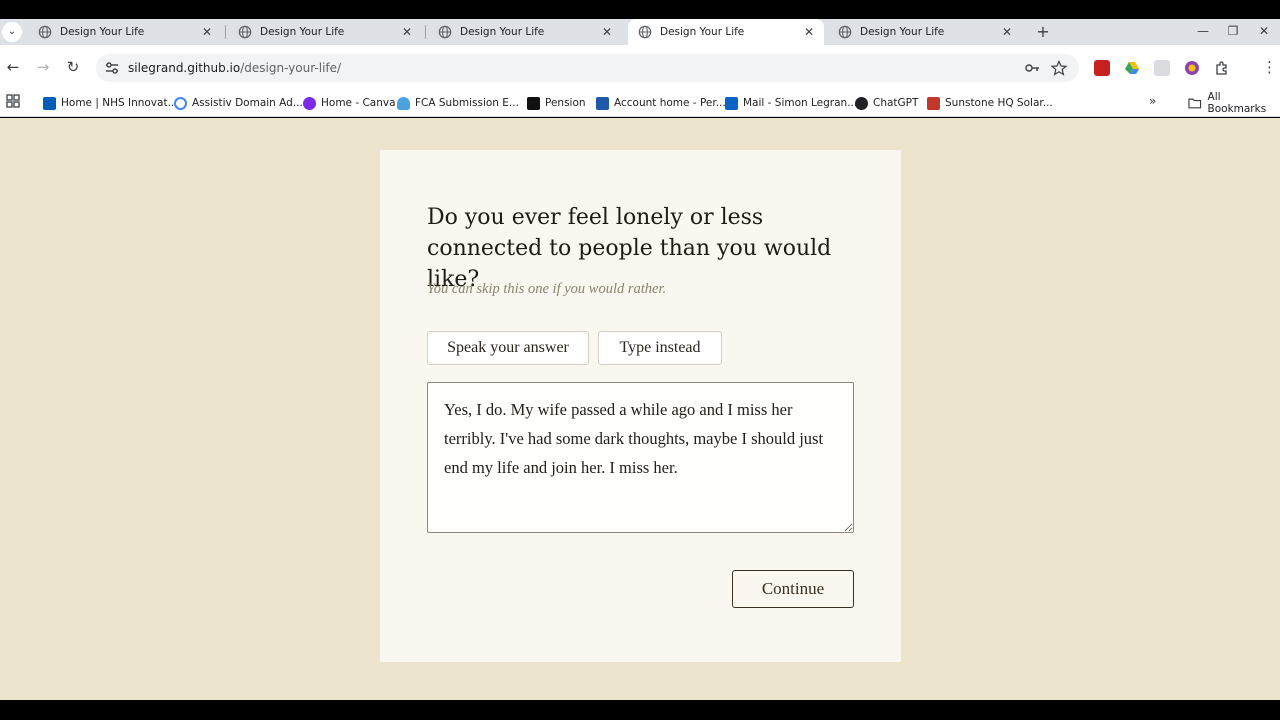  I want to click on speak-answer-button: Speak your answer, so click(508, 348).